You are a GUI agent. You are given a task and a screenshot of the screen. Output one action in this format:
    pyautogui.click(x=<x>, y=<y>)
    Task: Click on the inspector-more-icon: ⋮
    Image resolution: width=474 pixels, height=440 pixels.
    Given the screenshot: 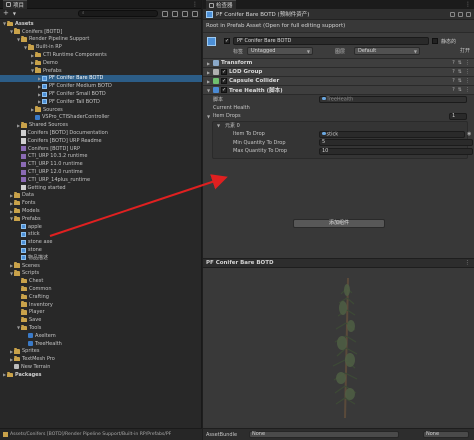 What is the action you would take?
    pyautogui.click(x=468, y=4)
    